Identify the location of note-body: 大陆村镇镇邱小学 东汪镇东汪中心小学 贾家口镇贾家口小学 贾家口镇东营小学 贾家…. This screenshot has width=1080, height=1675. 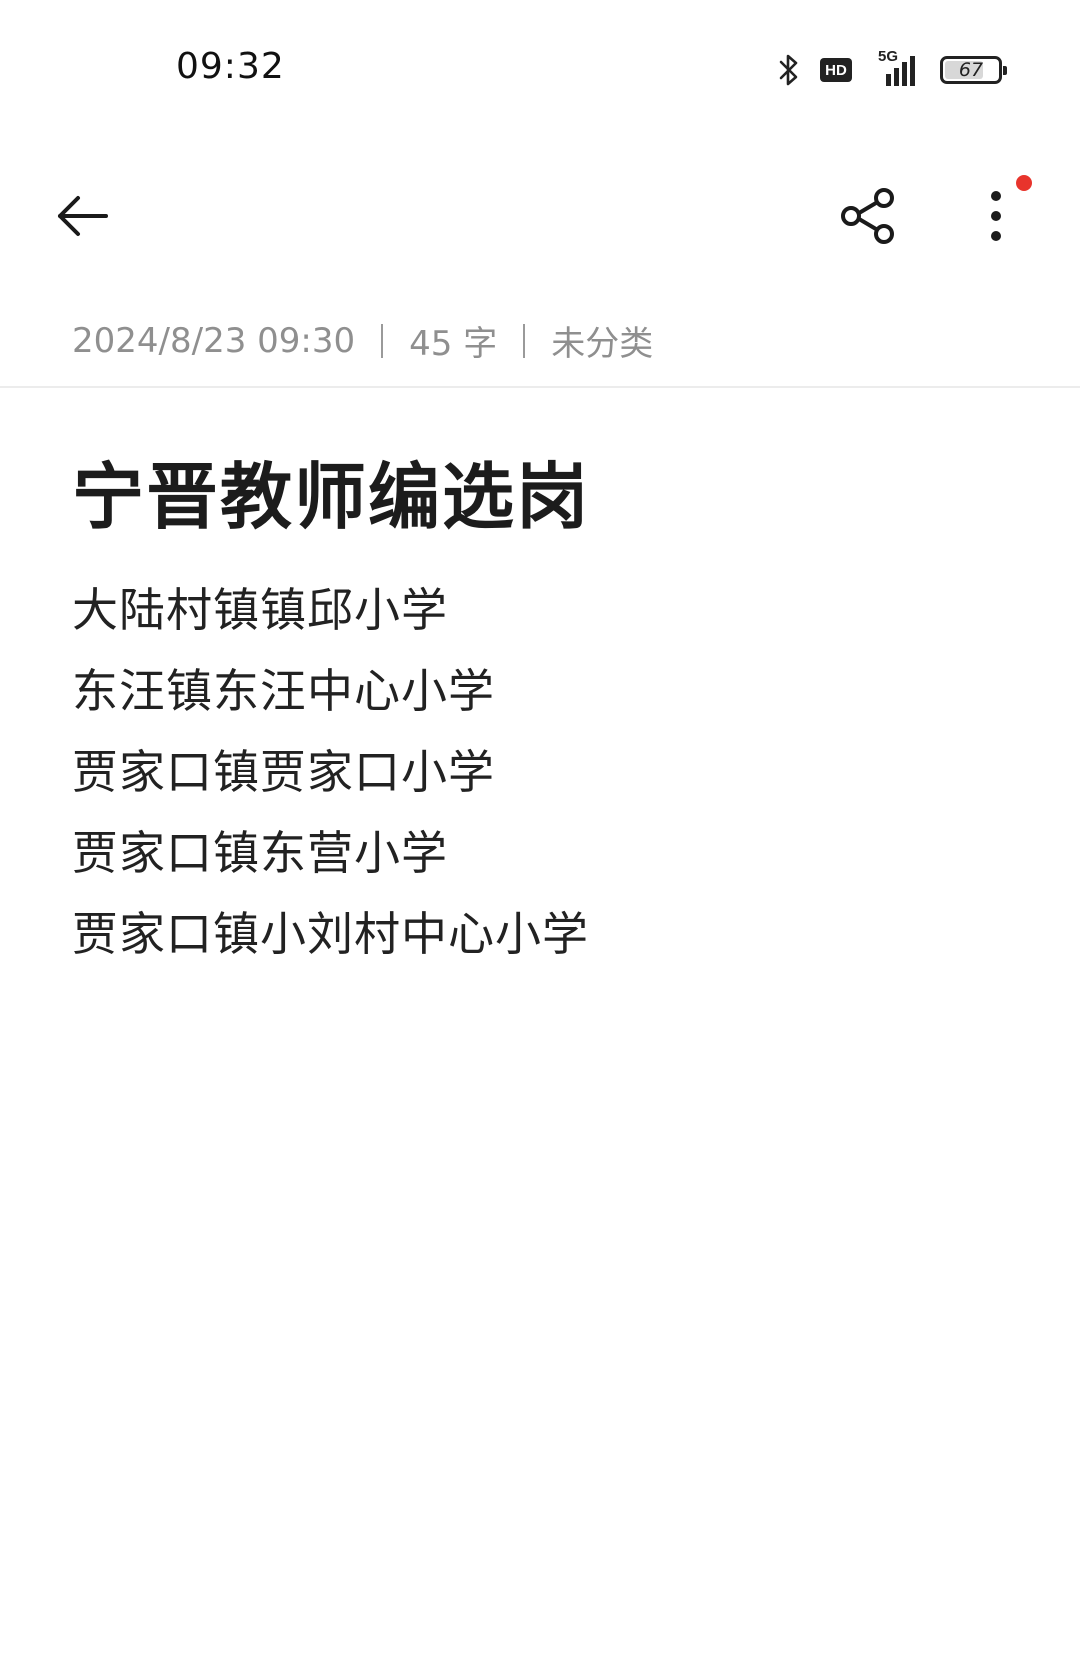
(330, 772).